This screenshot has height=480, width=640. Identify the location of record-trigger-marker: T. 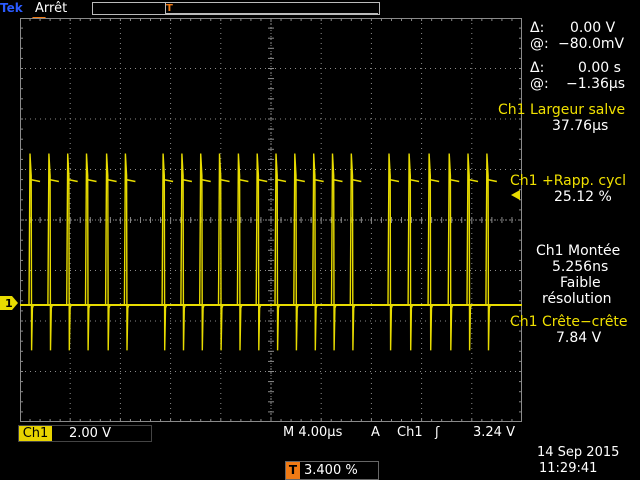
(169, 8).